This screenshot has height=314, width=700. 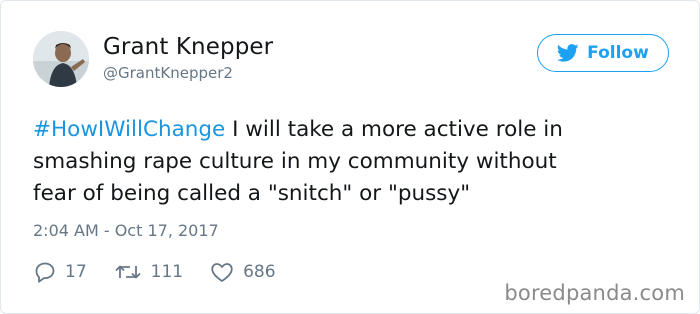 I want to click on retweet-action: 111, so click(x=148, y=272).